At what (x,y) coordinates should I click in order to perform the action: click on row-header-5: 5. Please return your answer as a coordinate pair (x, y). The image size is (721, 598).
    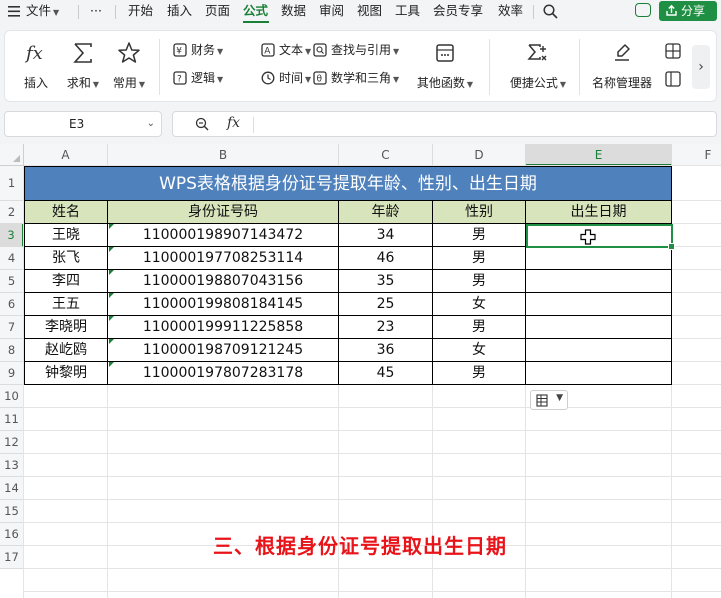
    Looking at the image, I should click on (12, 281).